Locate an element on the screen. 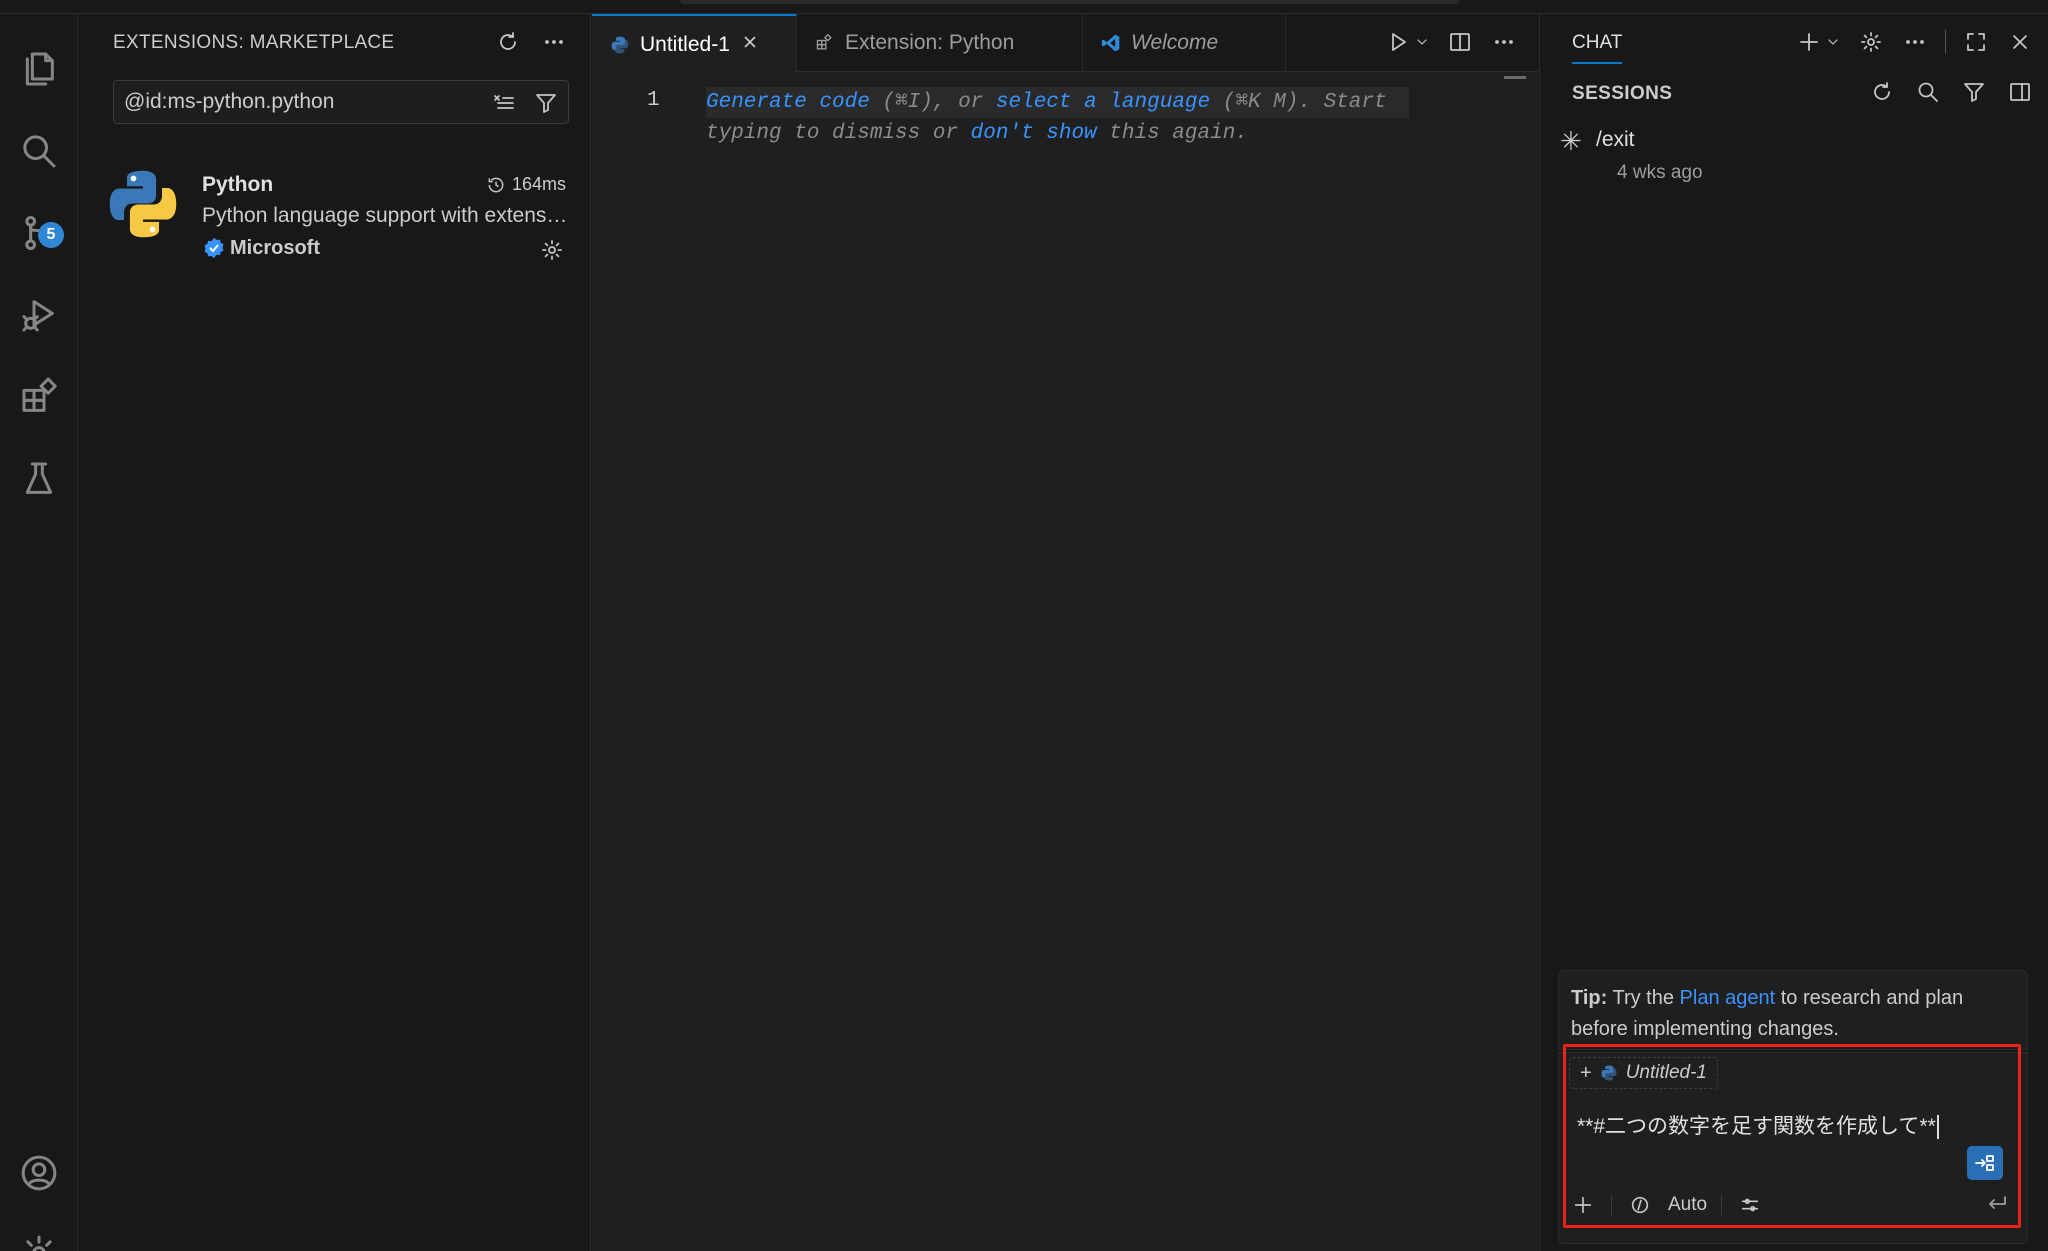 The height and width of the screenshot is (1251, 2048). command-center is located at coordinates (1070, 2).